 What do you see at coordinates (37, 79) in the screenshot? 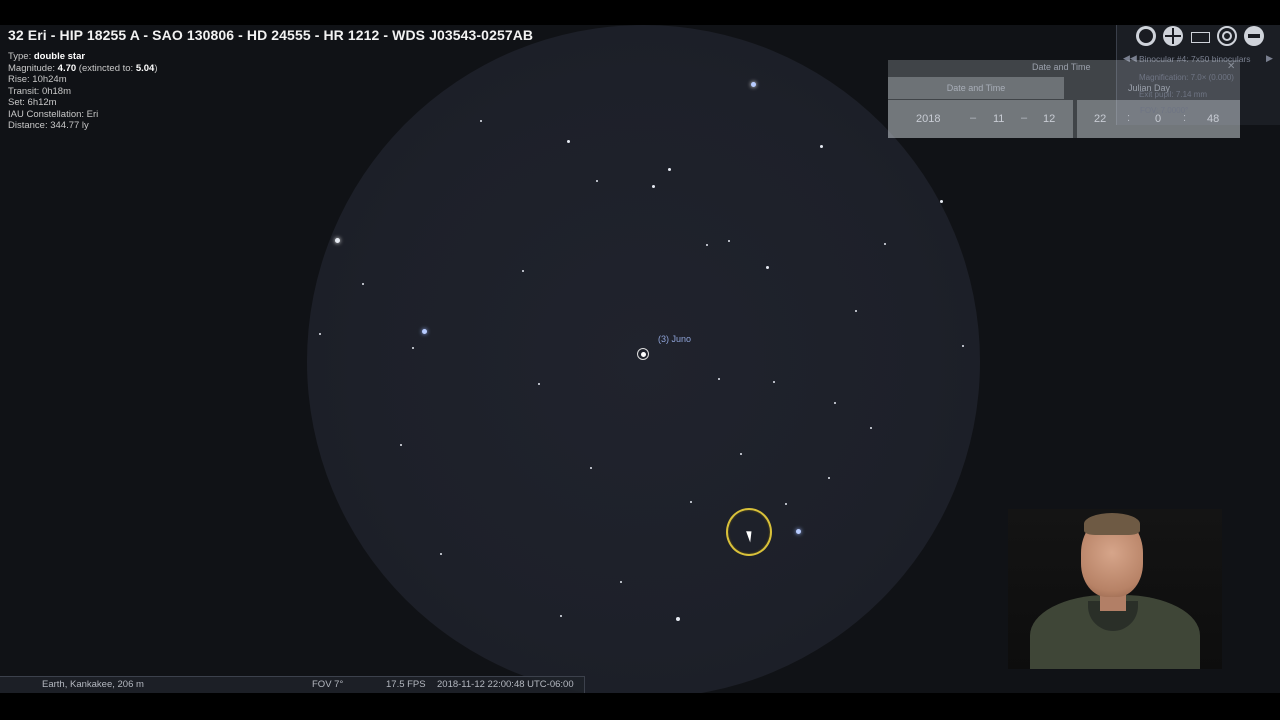
I see `info-rise: Rise: 10h24m` at bounding box center [37, 79].